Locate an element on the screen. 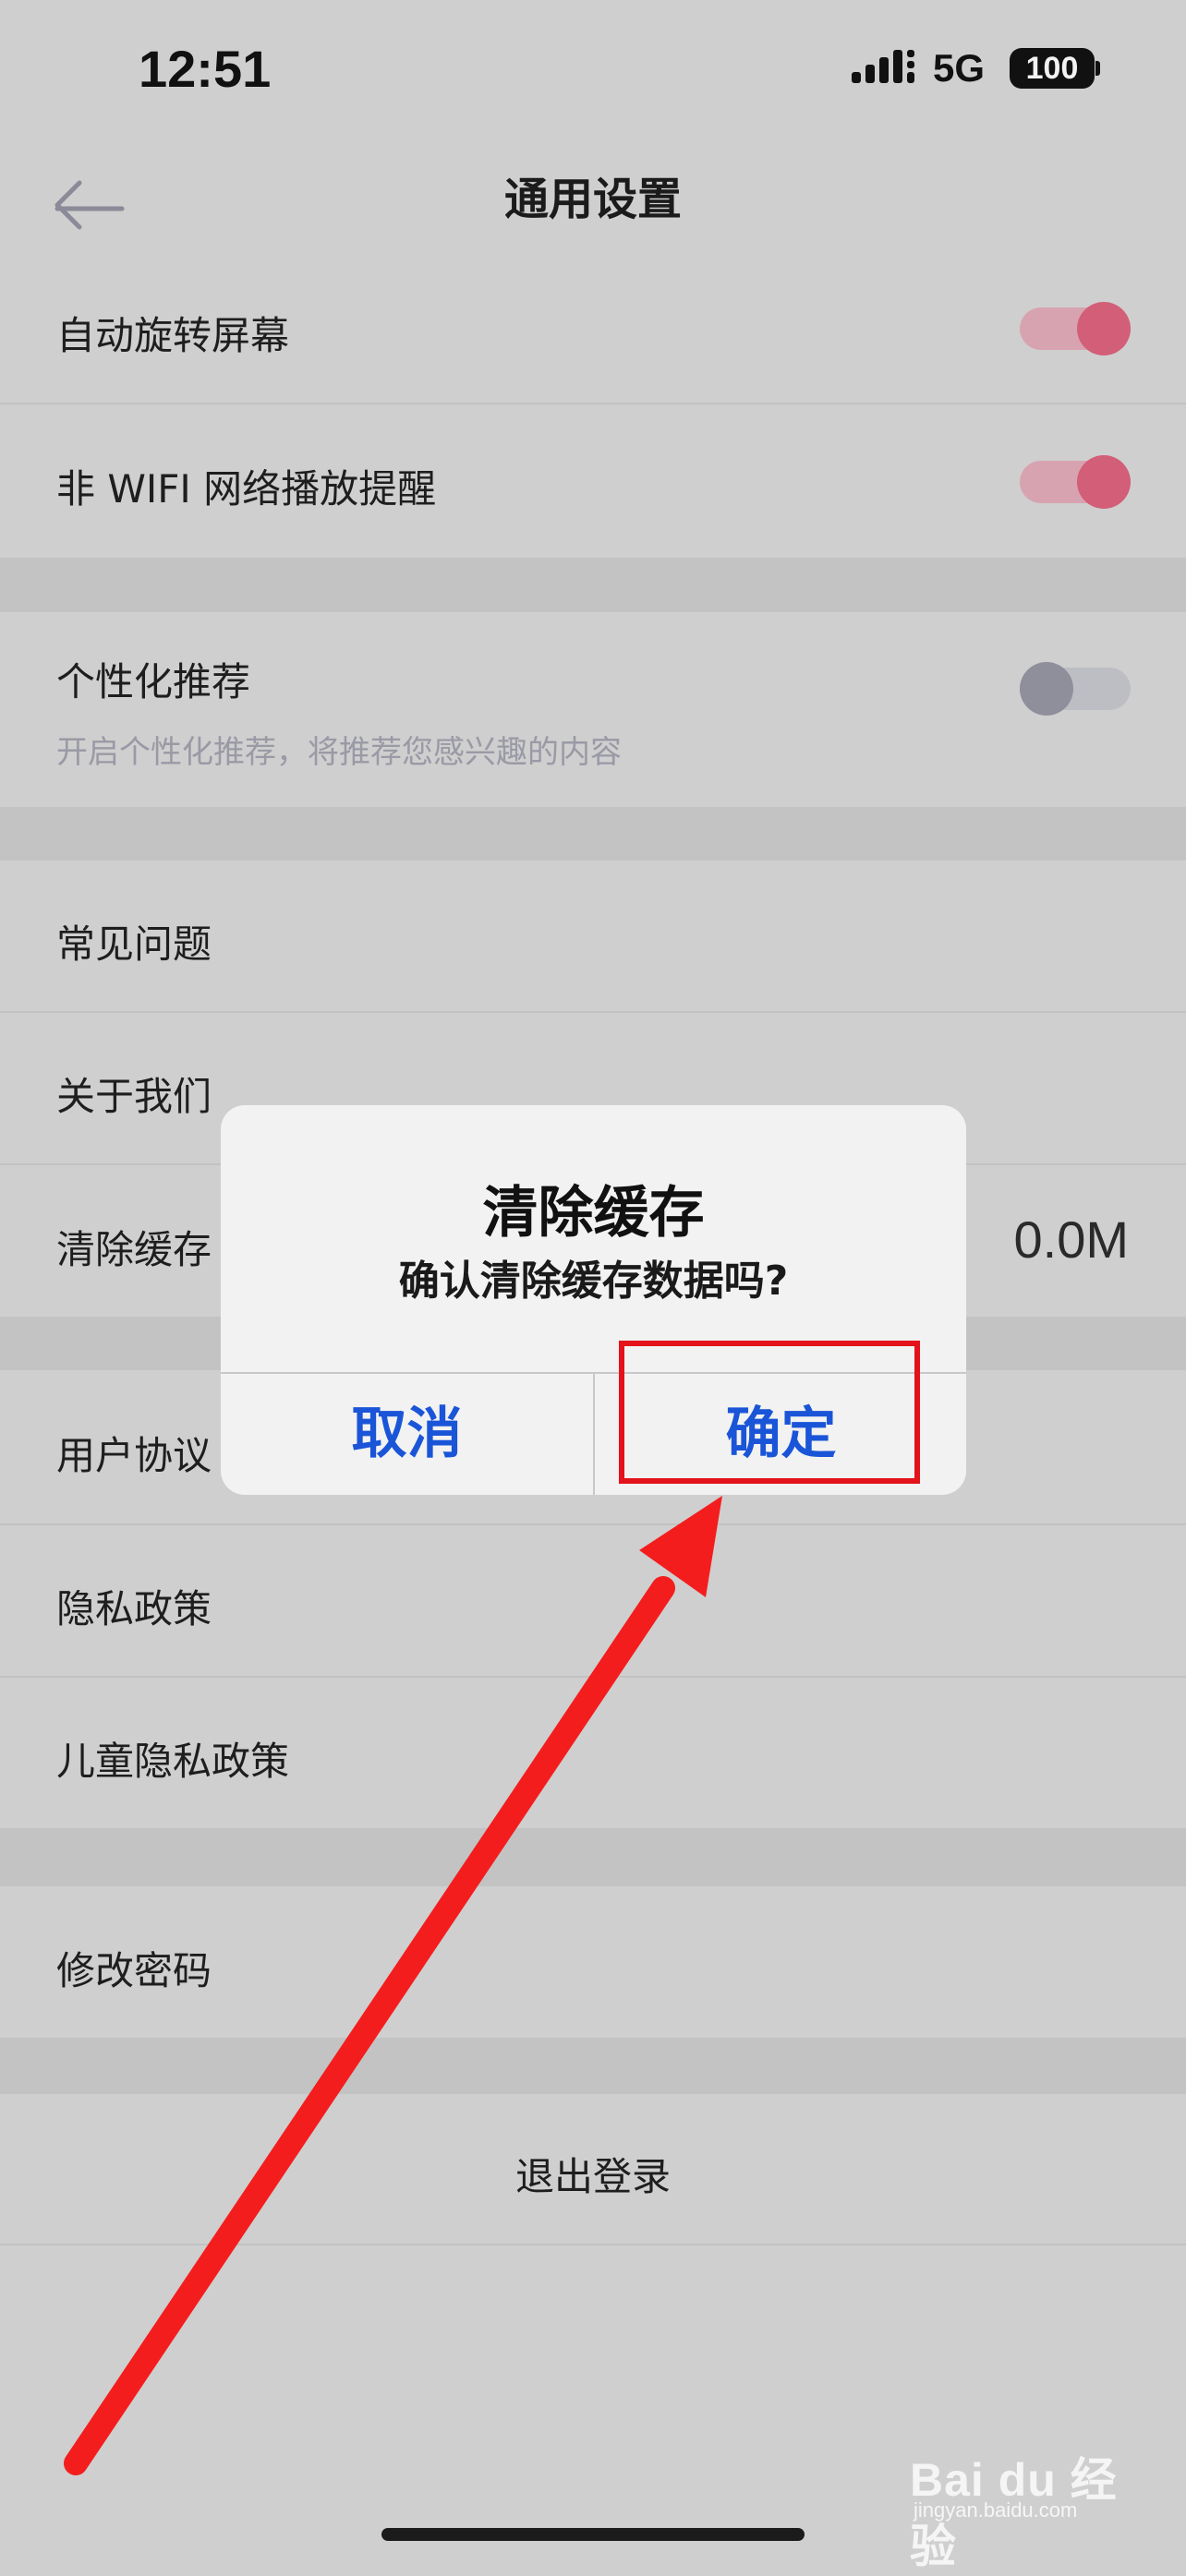  auto-rotate-toggle is located at coordinates (1076, 328).